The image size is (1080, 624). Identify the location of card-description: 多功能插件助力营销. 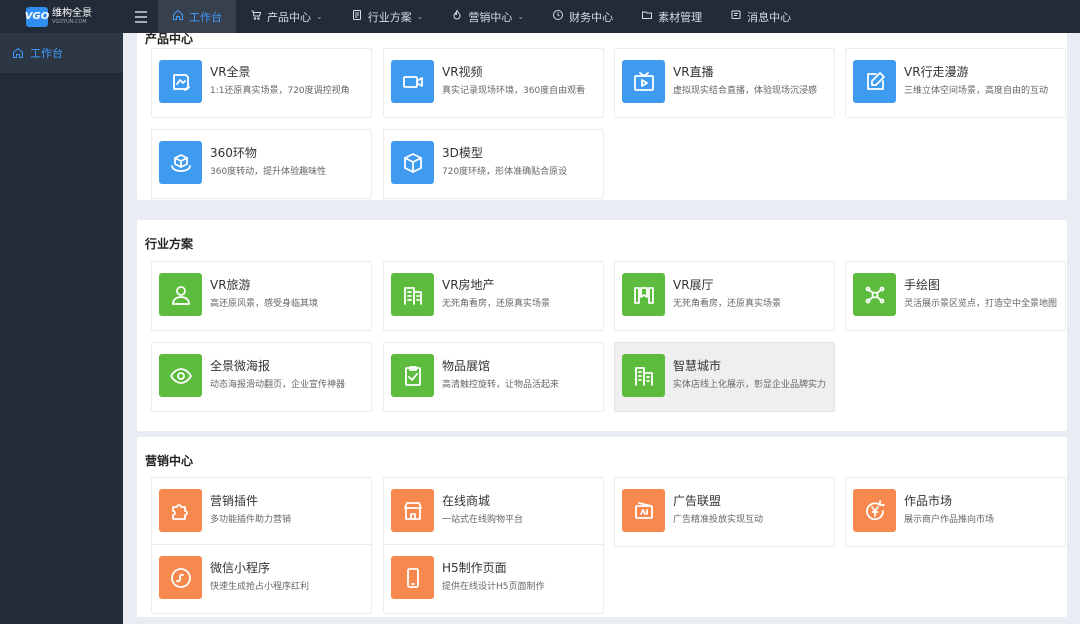
(251, 520).